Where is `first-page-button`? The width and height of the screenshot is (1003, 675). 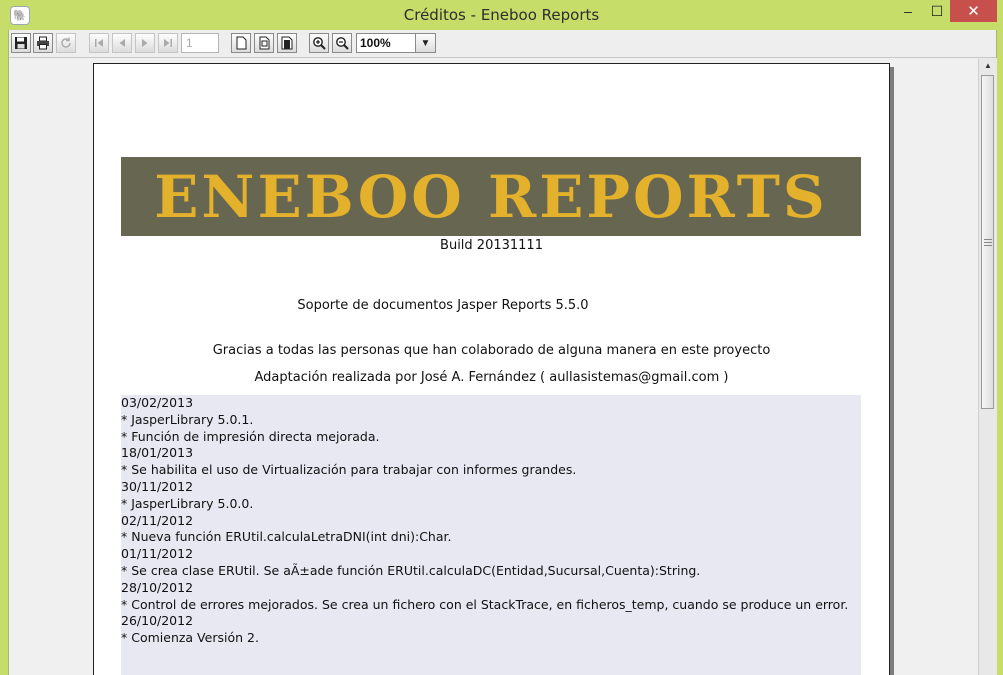
first-page-button is located at coordinates (99, 43).